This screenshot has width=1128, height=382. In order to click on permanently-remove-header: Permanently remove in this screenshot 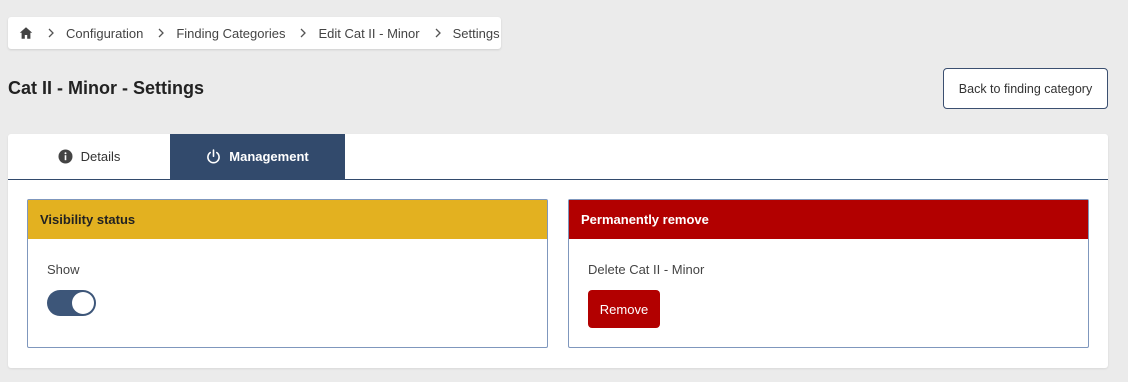, I will do `click(828, 219)`.